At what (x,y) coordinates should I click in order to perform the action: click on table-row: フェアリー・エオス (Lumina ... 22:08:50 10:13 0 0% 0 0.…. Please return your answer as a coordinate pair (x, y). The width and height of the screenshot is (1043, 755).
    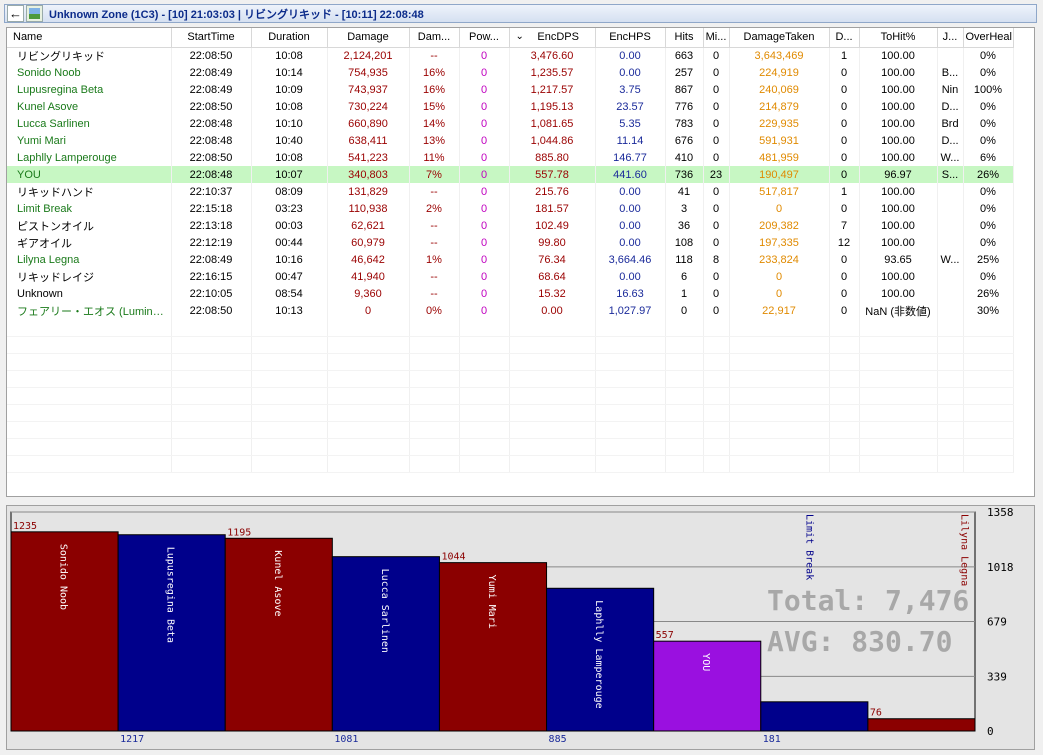
    Looking at the image, I should click on (510, 310).